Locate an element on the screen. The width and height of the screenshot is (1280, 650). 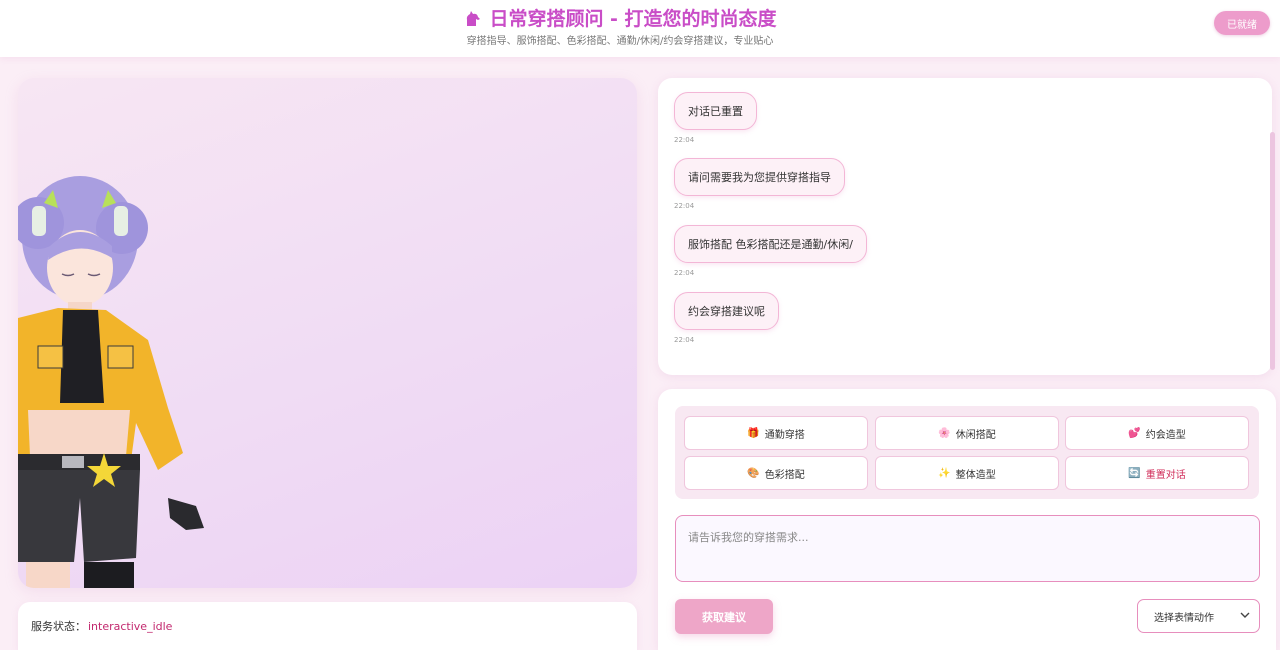
quick-action-label: 色彩搭配 is located at coordinates (784, 475).